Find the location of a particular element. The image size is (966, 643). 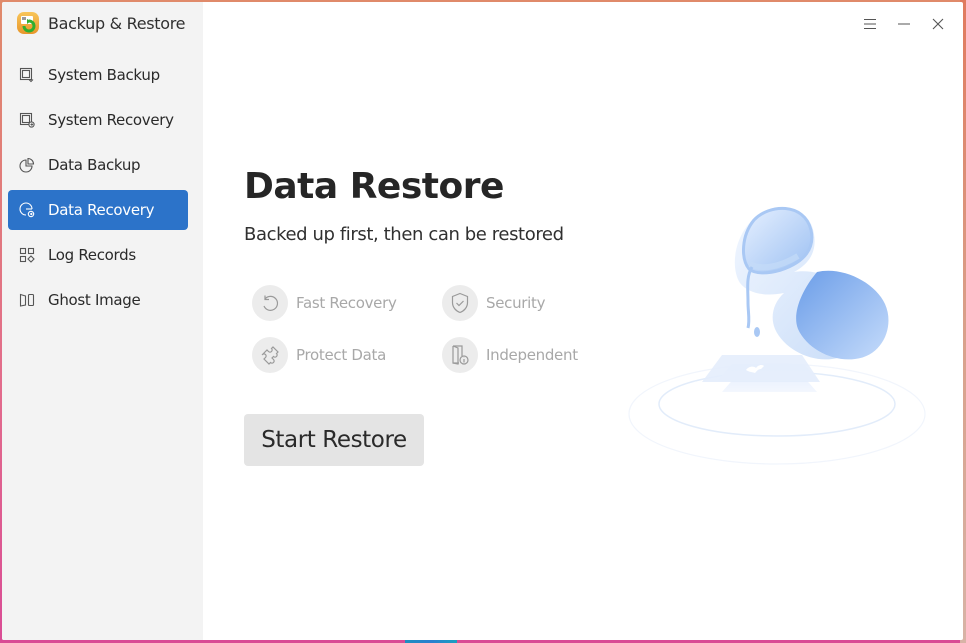

minimize-button is located at coordinates (904, 24).